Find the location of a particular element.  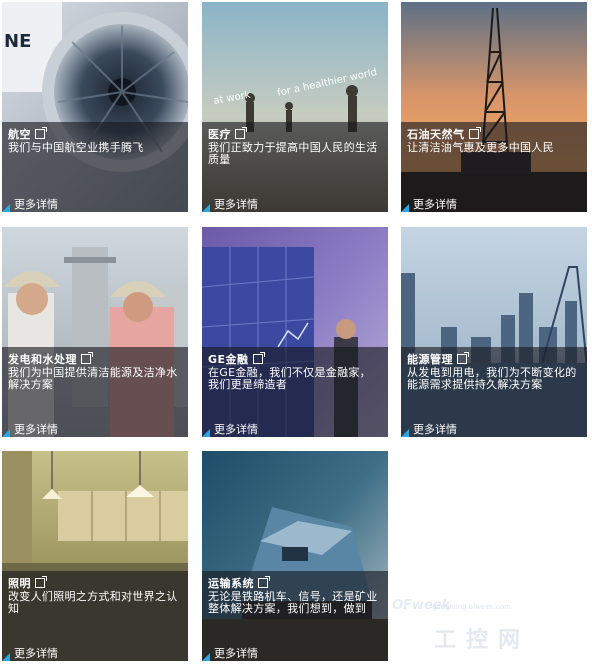

tile-title: 发电和水处理 is located at coordinates (42, 359).